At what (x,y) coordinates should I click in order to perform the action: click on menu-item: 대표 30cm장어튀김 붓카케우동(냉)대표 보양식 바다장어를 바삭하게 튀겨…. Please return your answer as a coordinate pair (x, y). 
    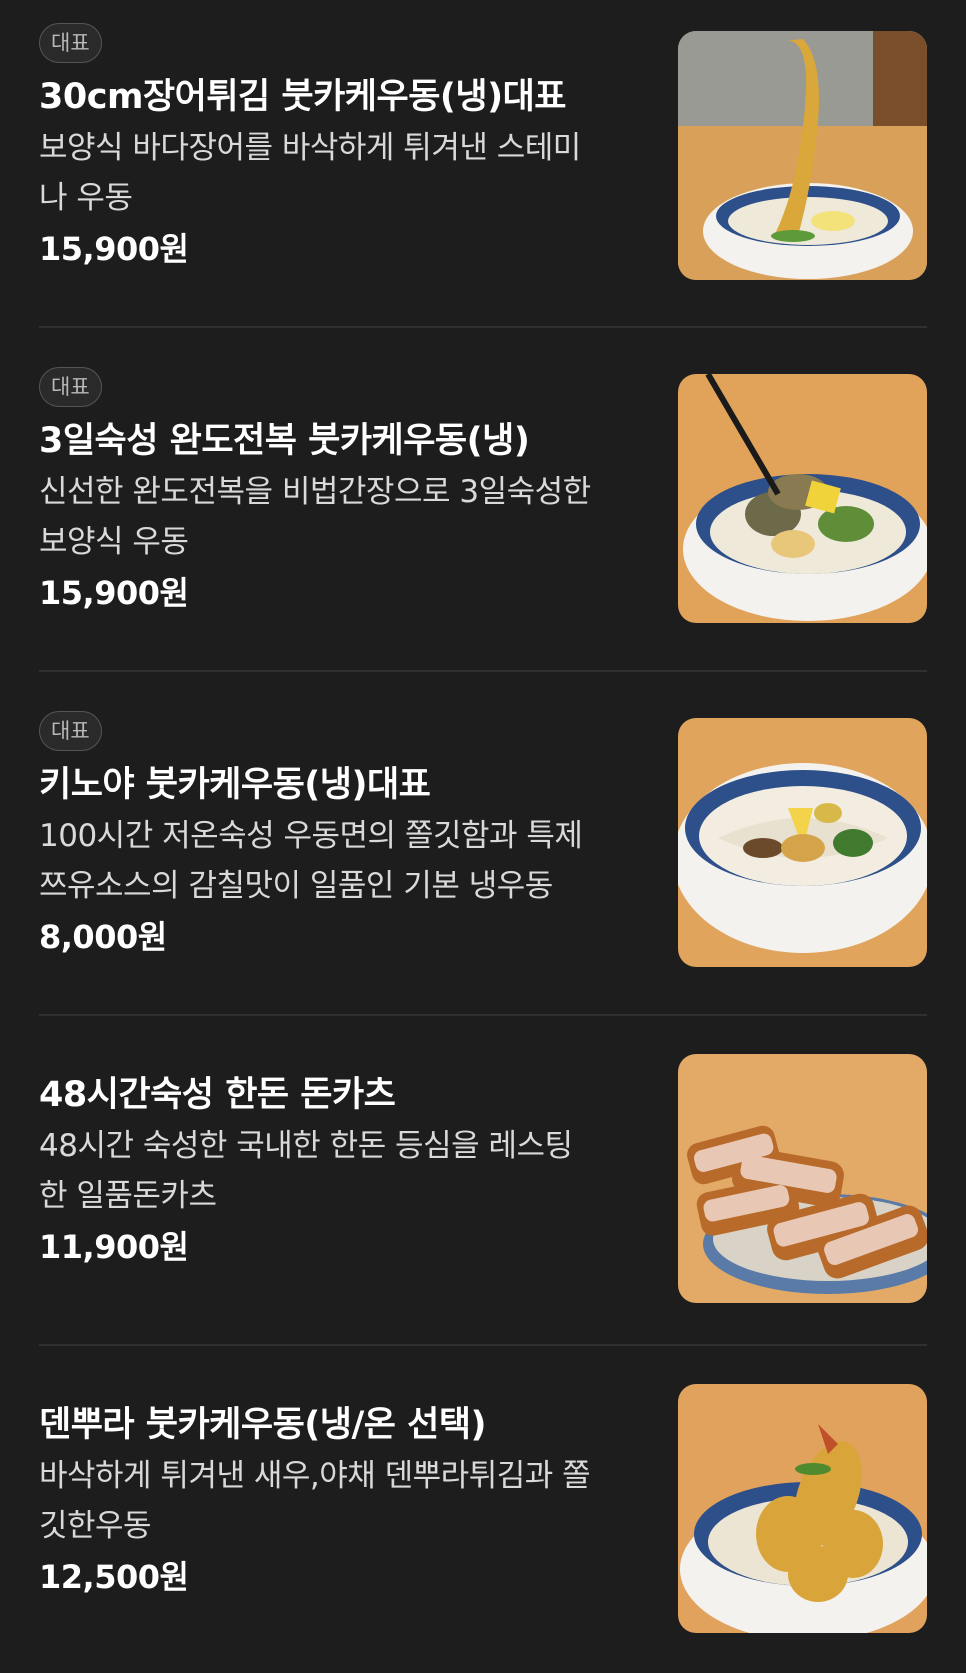
    Looking at the image, I should click on (483, 158).